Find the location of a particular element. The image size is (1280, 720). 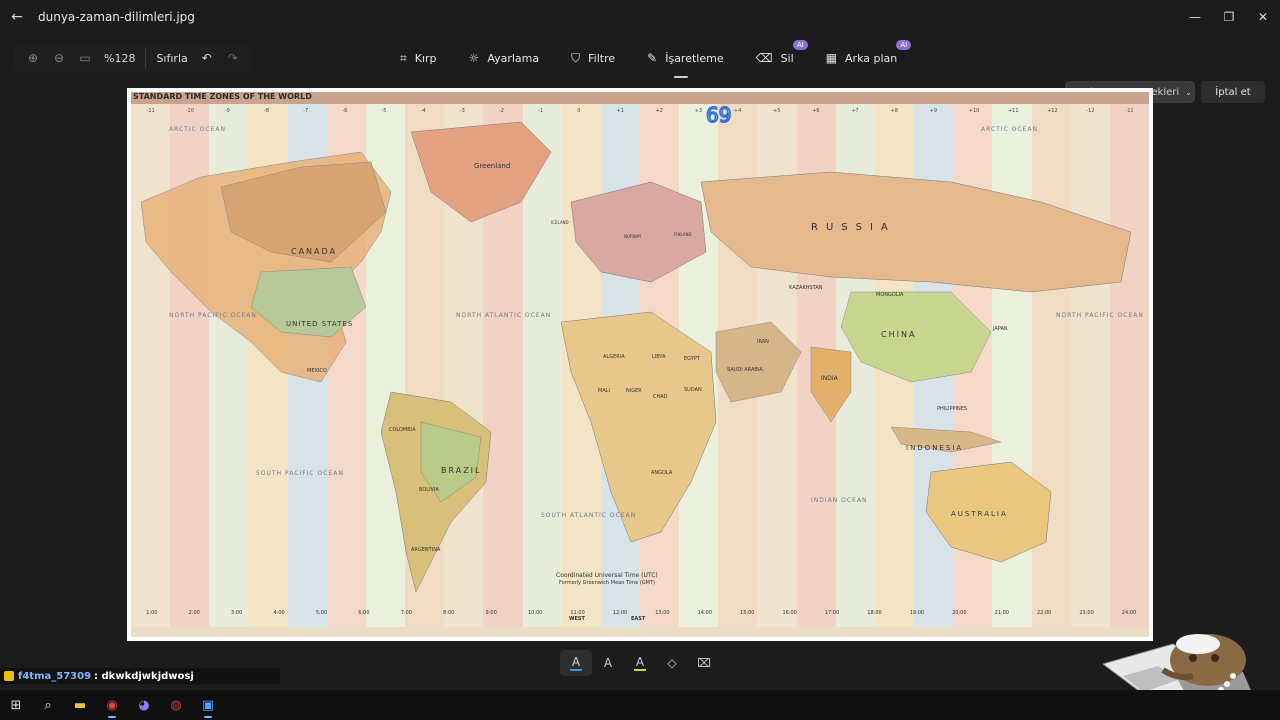

chat-message: : dkwkdjwkjdwosj is located at coordinates (144, 676).